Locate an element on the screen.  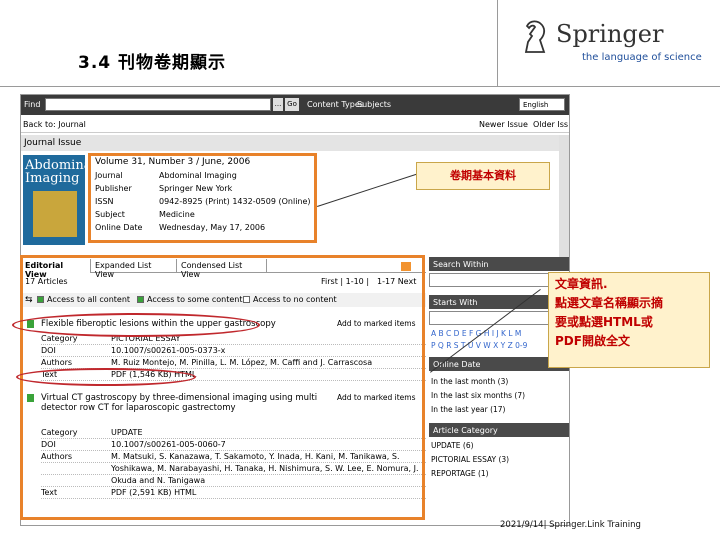
article-title-ellipse is located at coordinates (136, 325).